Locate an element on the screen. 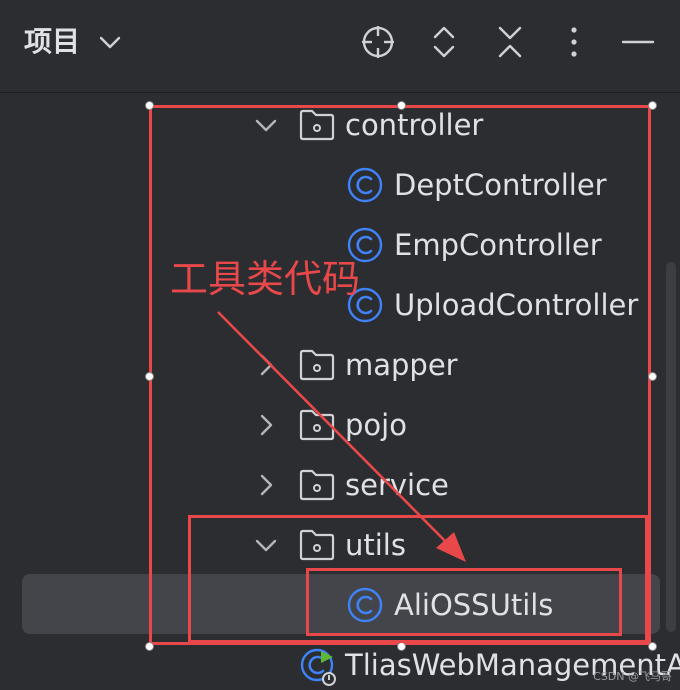 This screenshot has width=680, height=690. annotation-arrow is located at coordinates (341, 436).